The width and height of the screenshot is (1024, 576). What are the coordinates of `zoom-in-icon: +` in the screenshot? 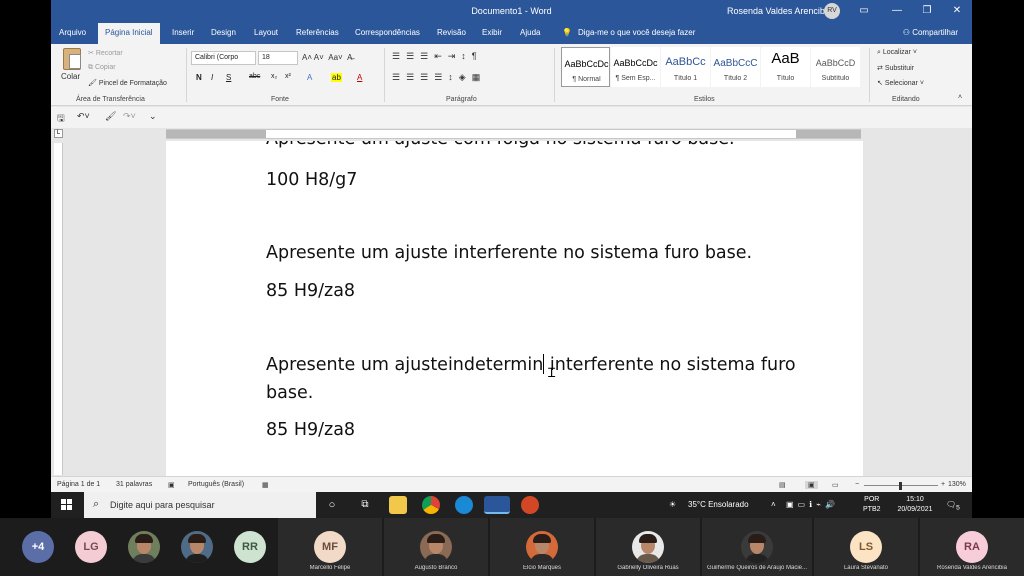 It's located at (943, 484).